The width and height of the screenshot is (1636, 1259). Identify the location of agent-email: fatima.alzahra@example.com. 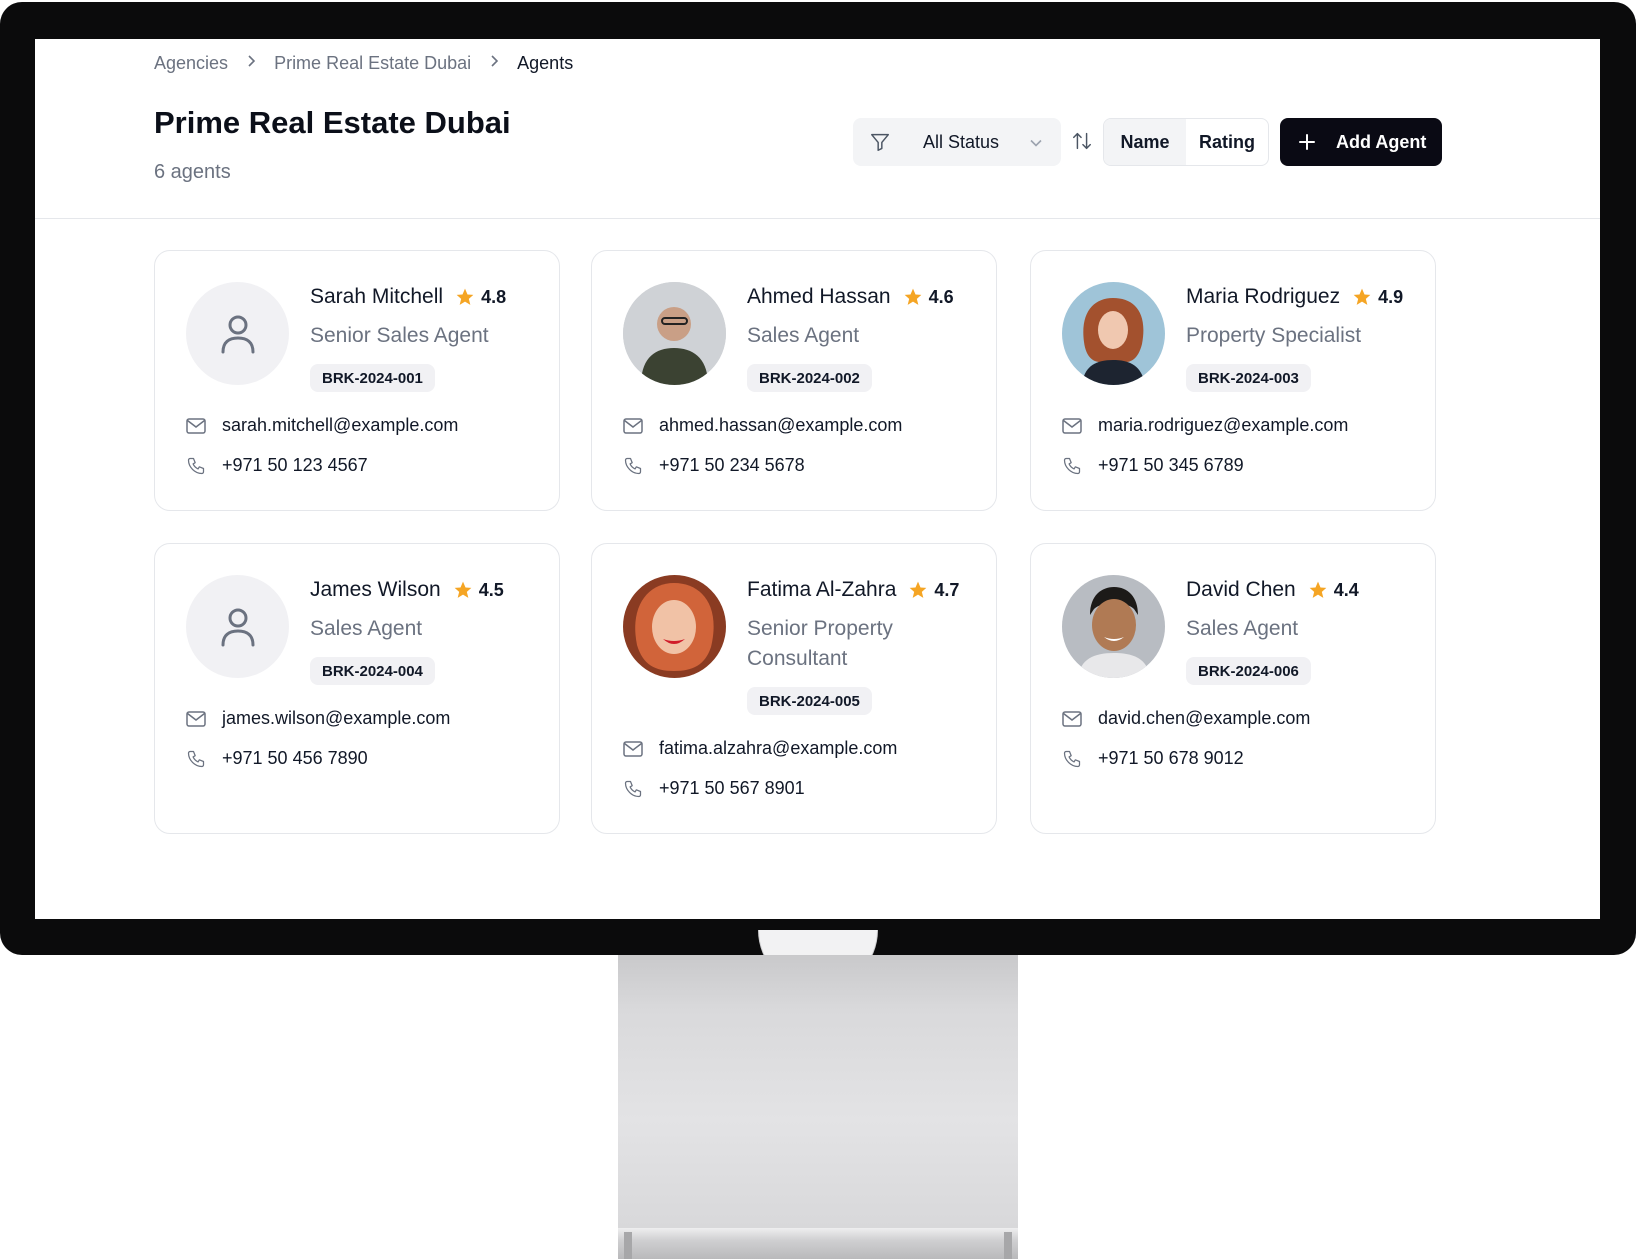
(760, 748).